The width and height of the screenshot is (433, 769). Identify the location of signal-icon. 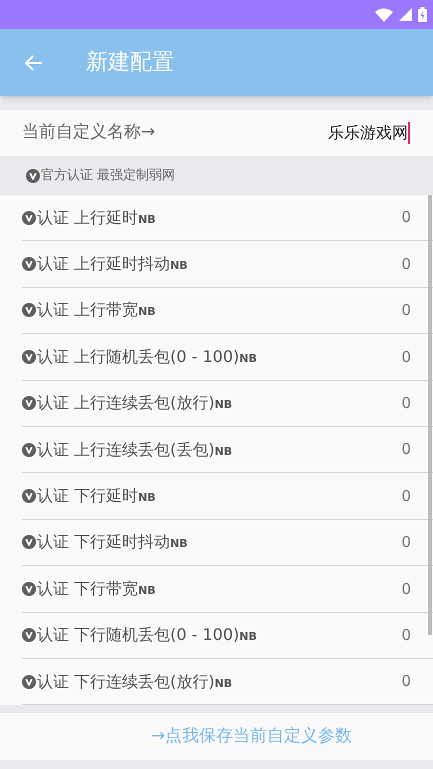
(405, 14).